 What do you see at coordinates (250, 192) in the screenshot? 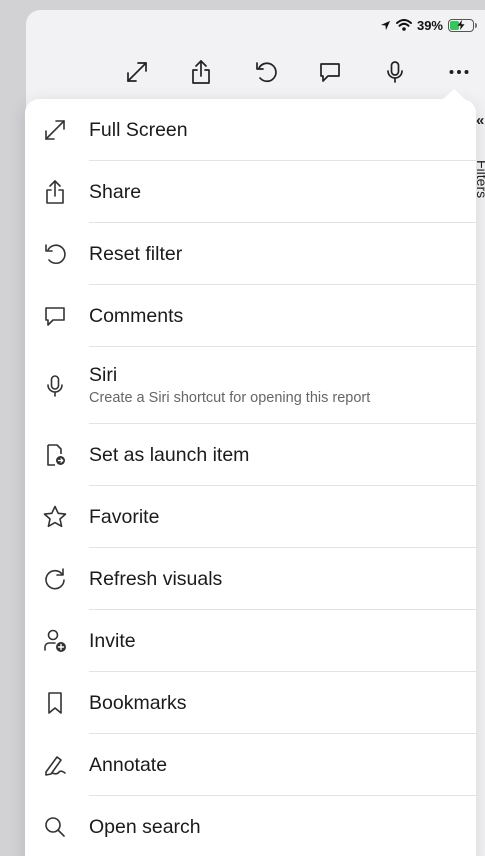
I see `menu-item-share: Share` at bounding box center [250, 192].